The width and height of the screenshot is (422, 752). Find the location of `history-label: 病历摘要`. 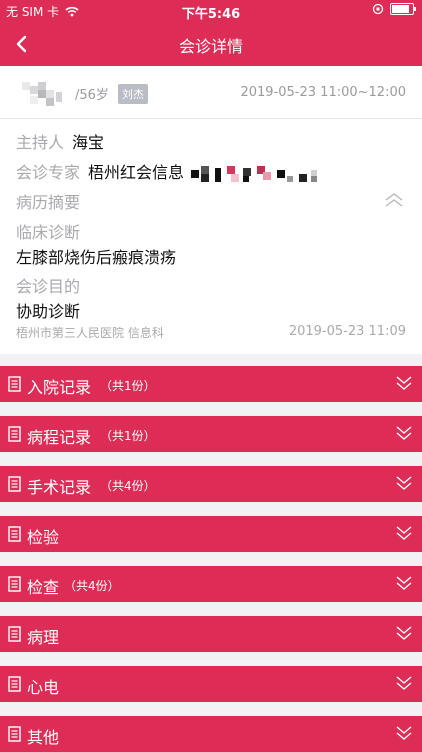

history-label: 病历摘要 is located at coordinates (48, 202).